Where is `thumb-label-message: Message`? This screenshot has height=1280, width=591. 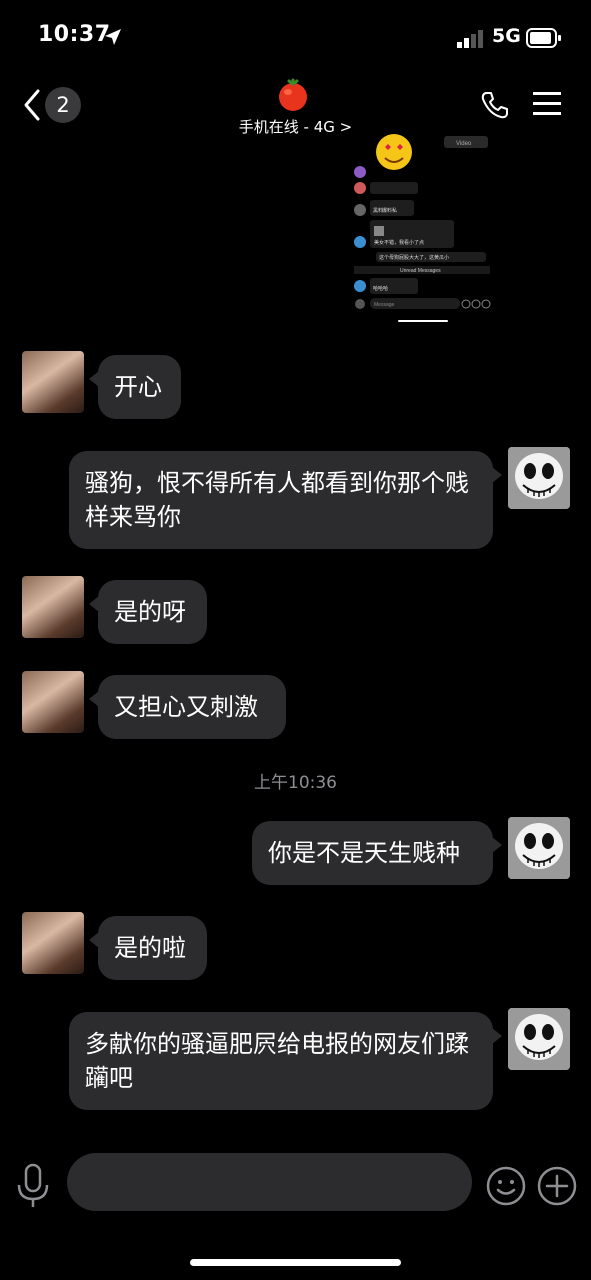
thumb-label-message: Message is located at coordinates (384, 305).